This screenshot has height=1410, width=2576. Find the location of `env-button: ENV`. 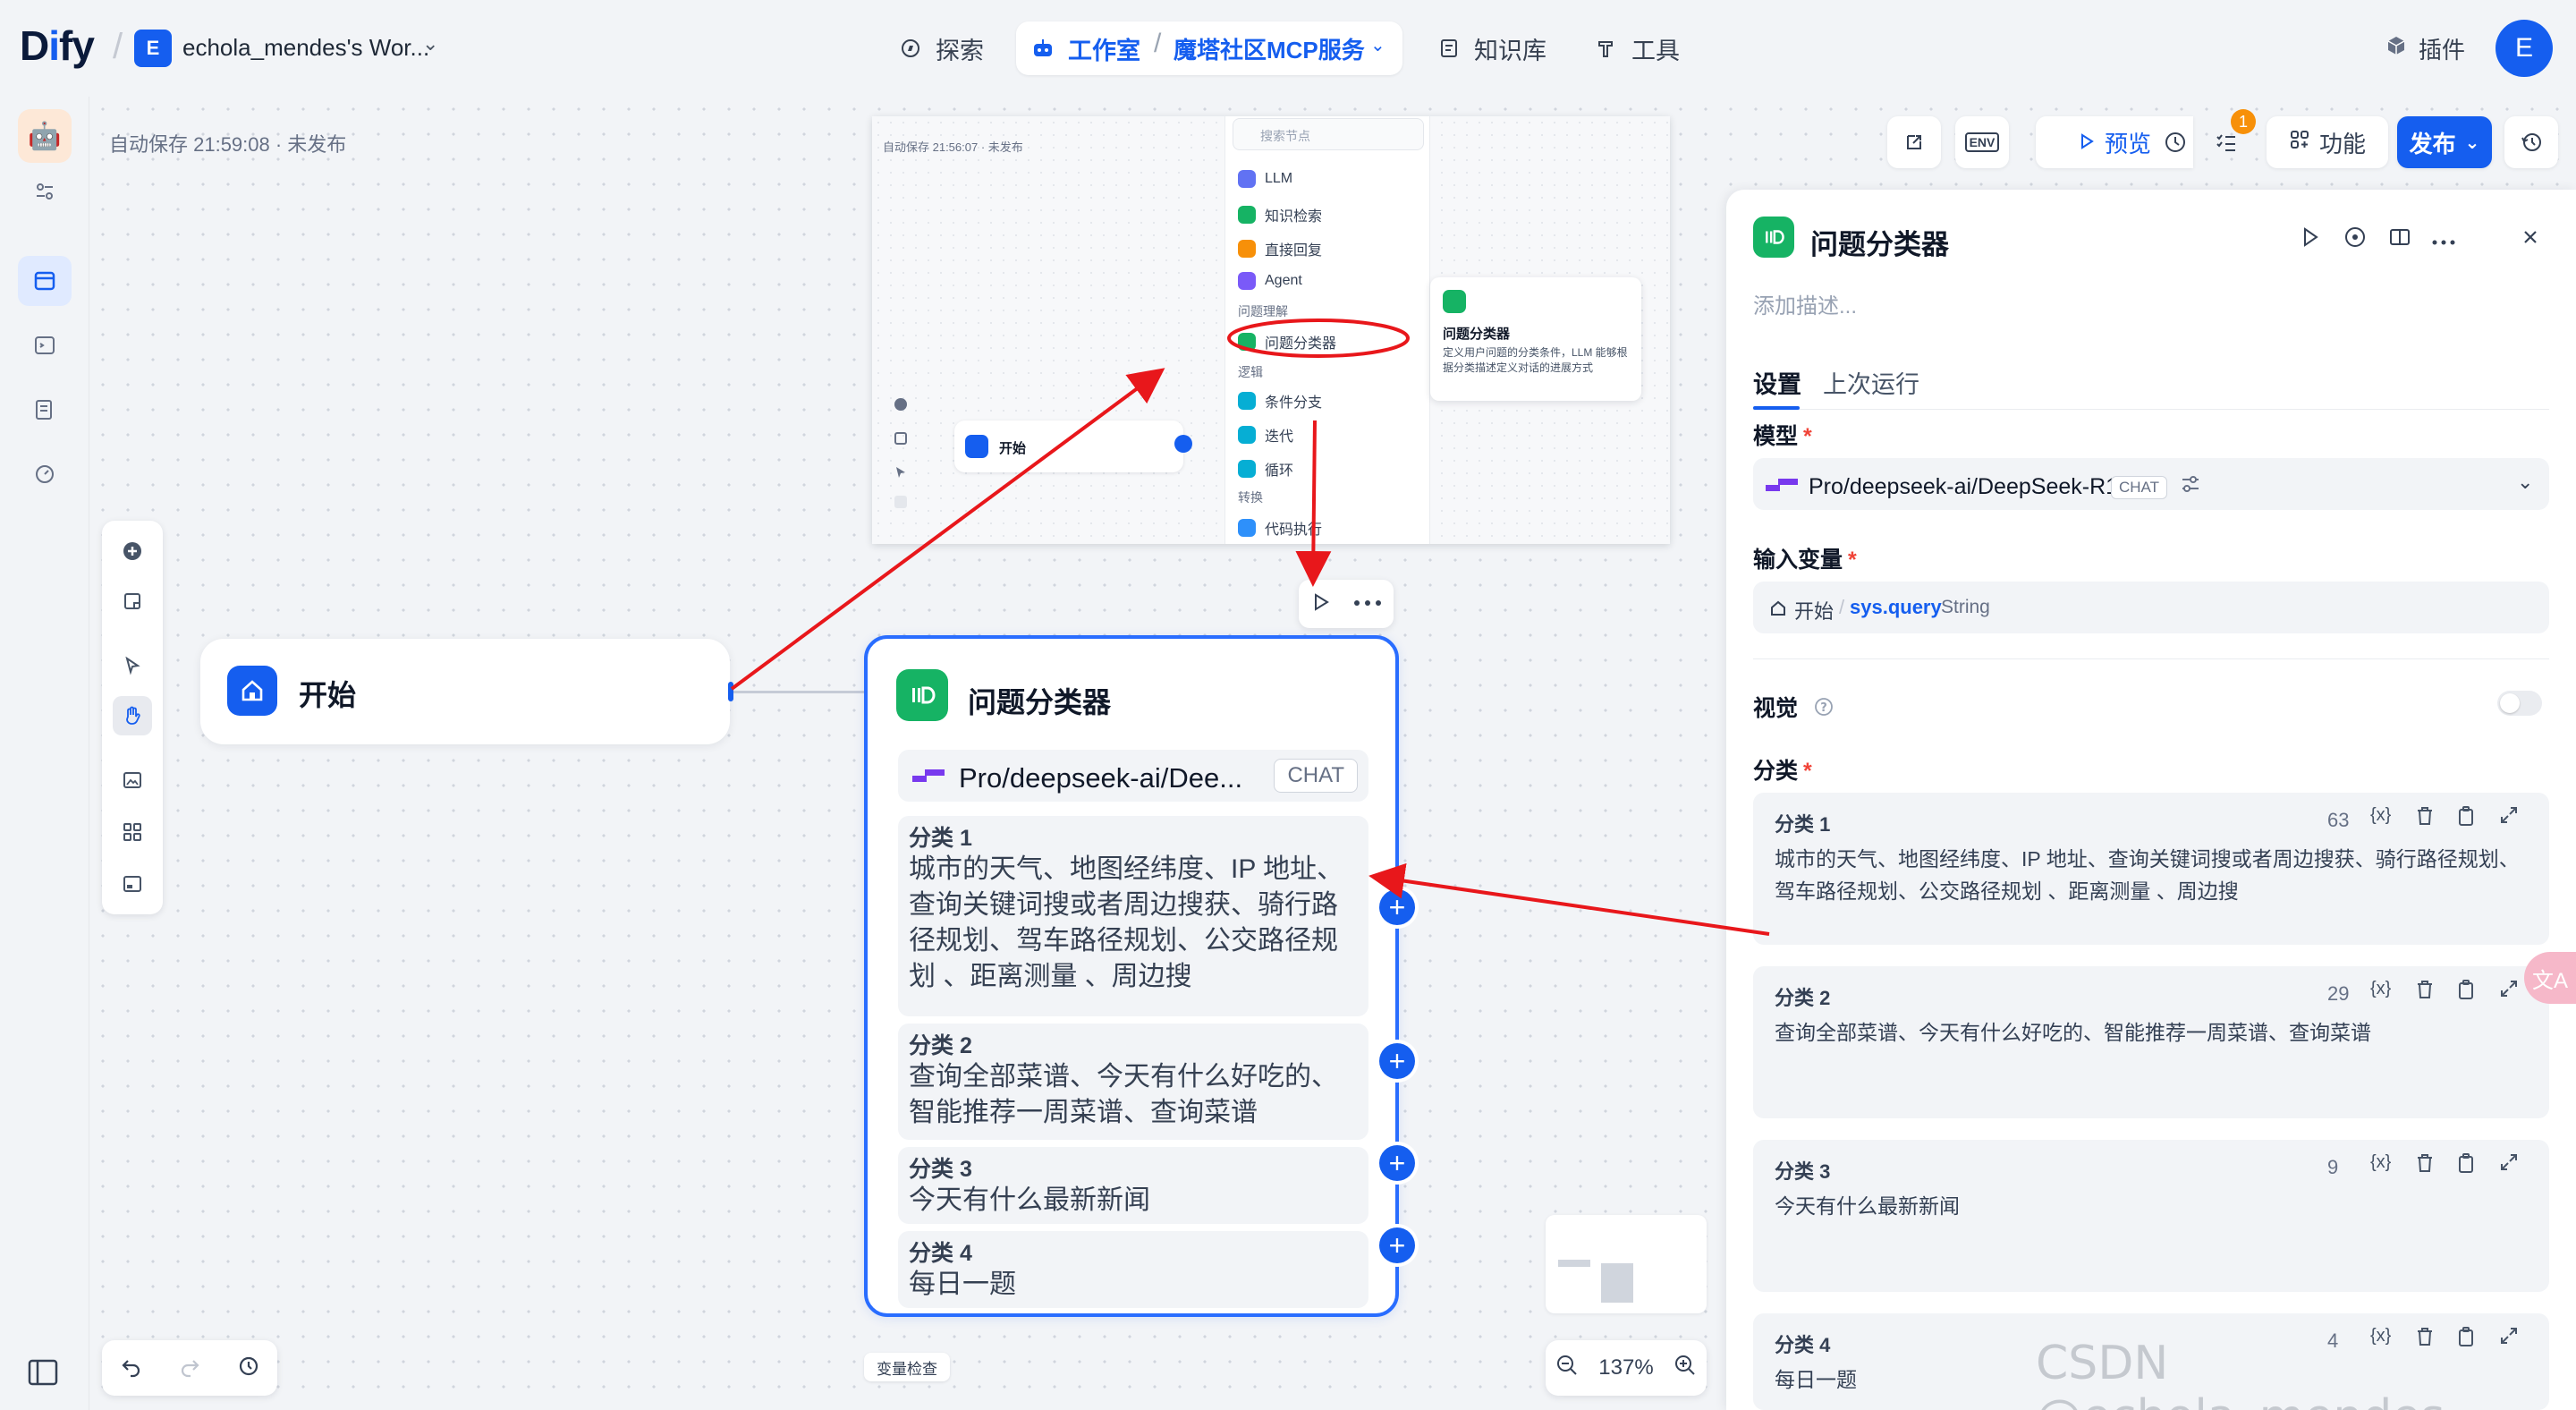

env-button: ENV is located at coordinates (1982, 142).